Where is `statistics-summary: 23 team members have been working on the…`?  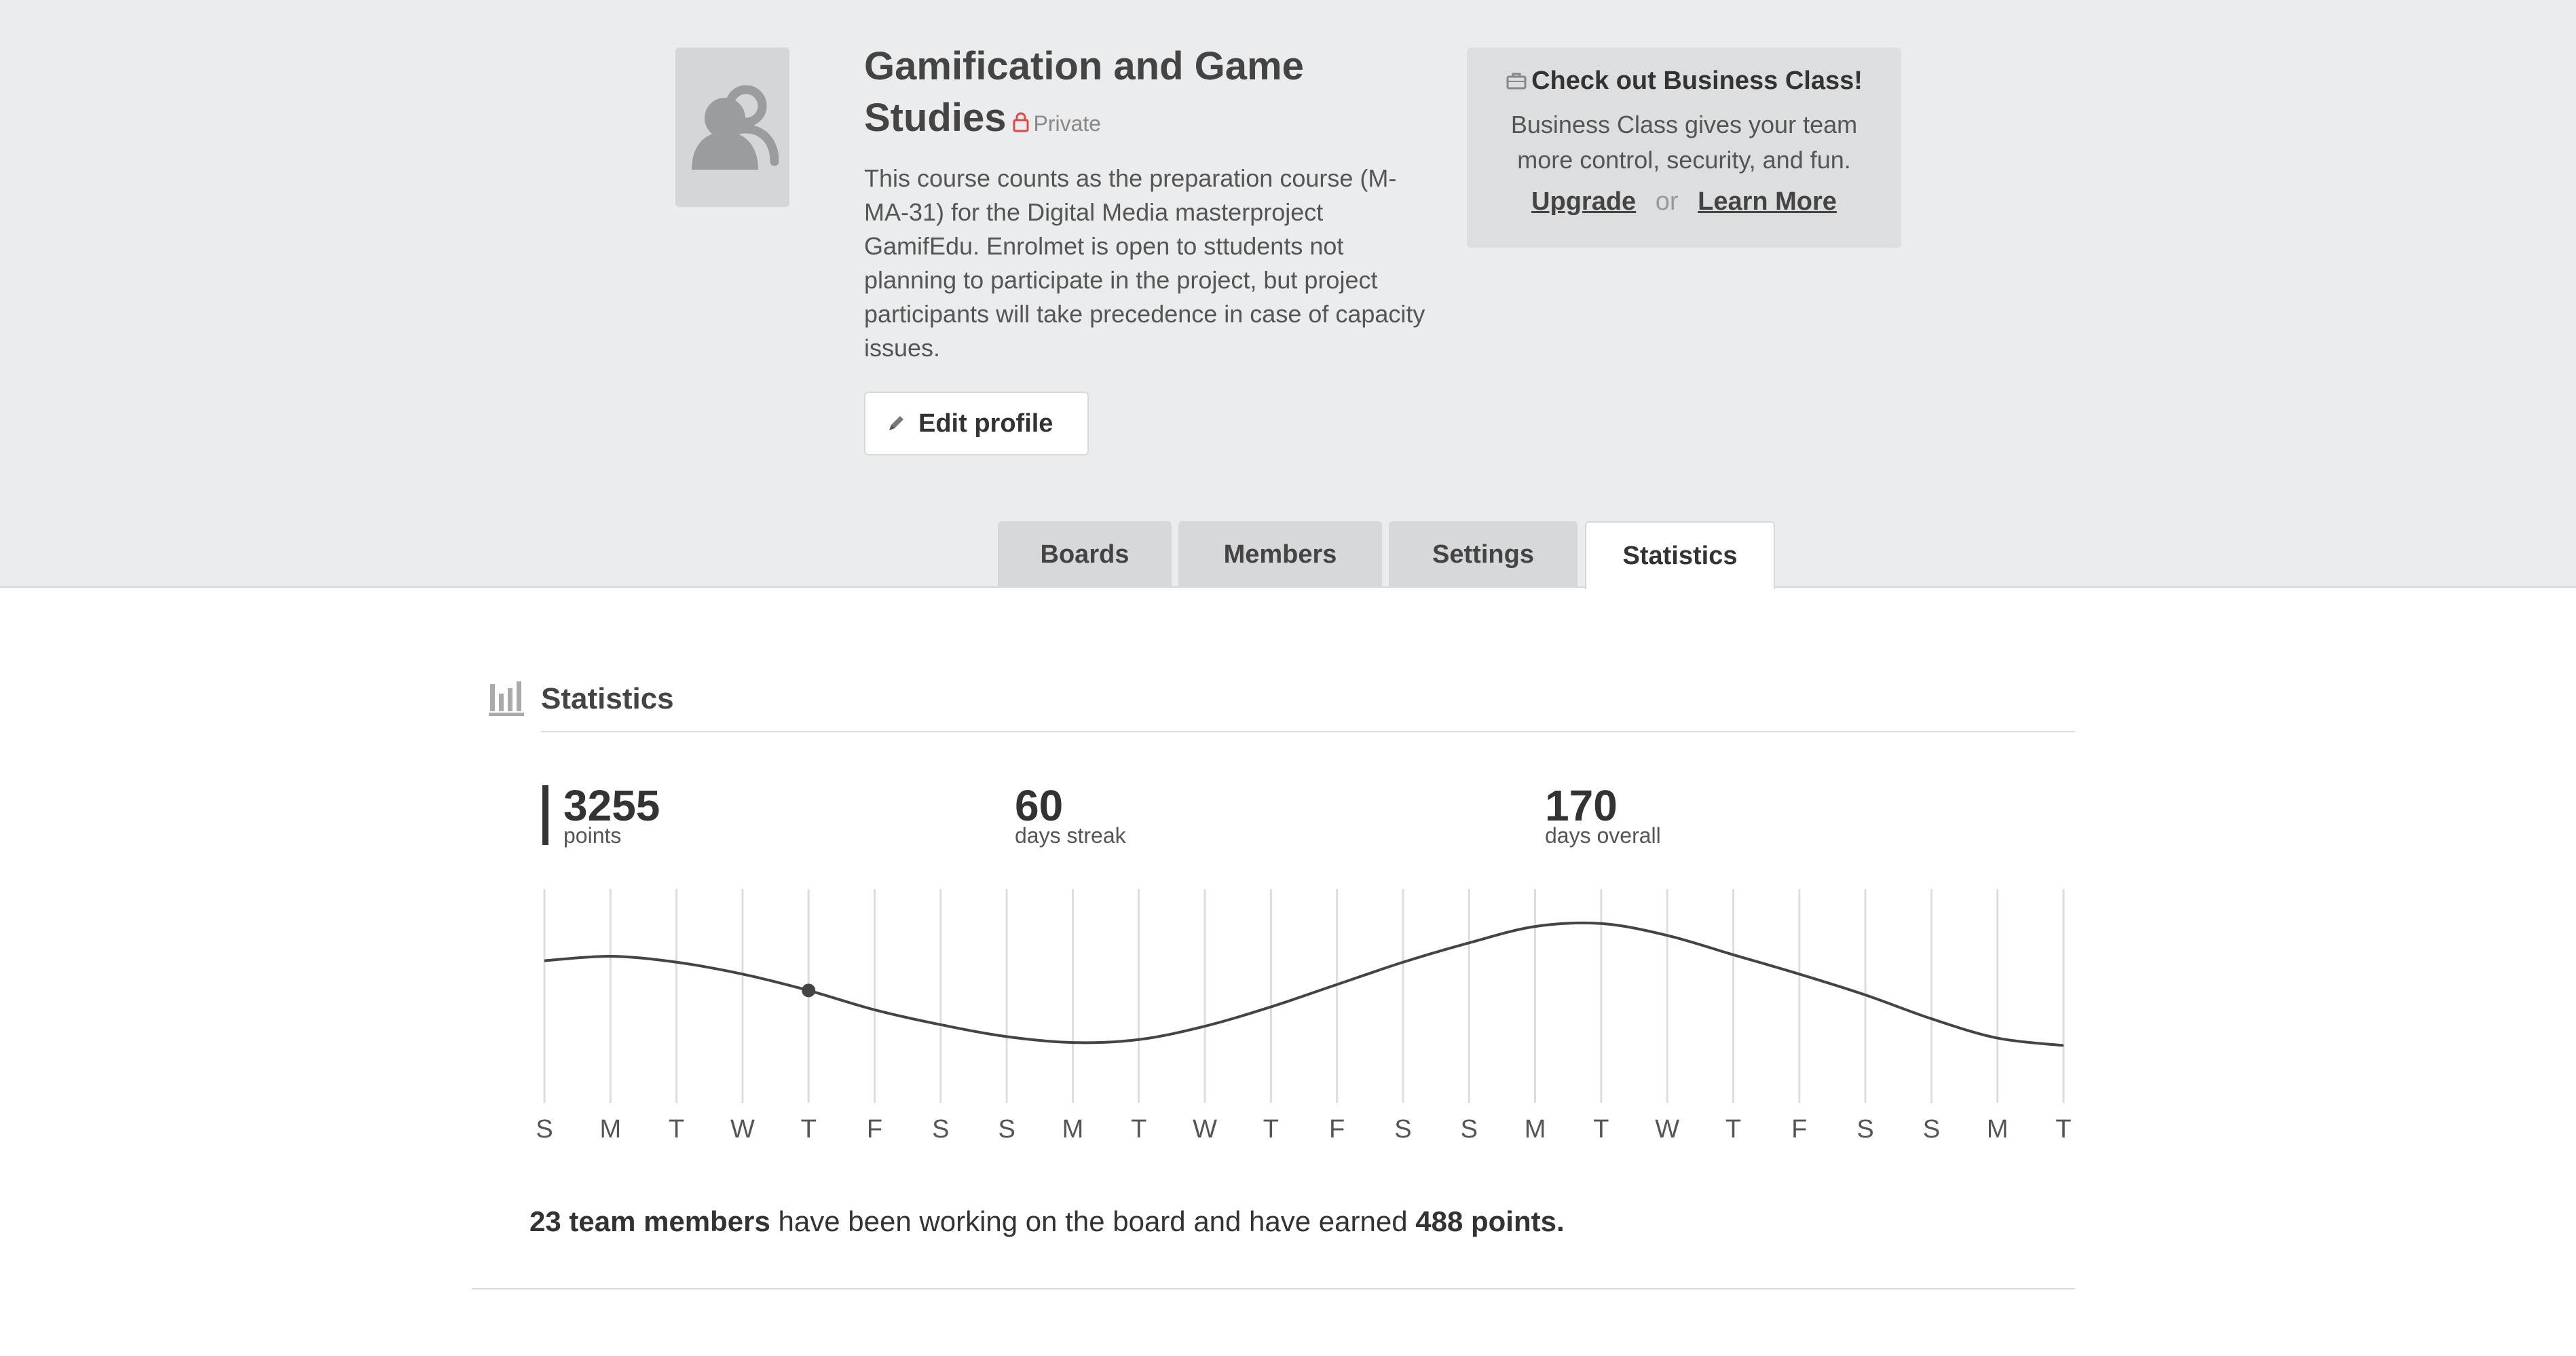 statistics-summary: 23 team members have been working on the… is located at coordinates (1047, 1221).